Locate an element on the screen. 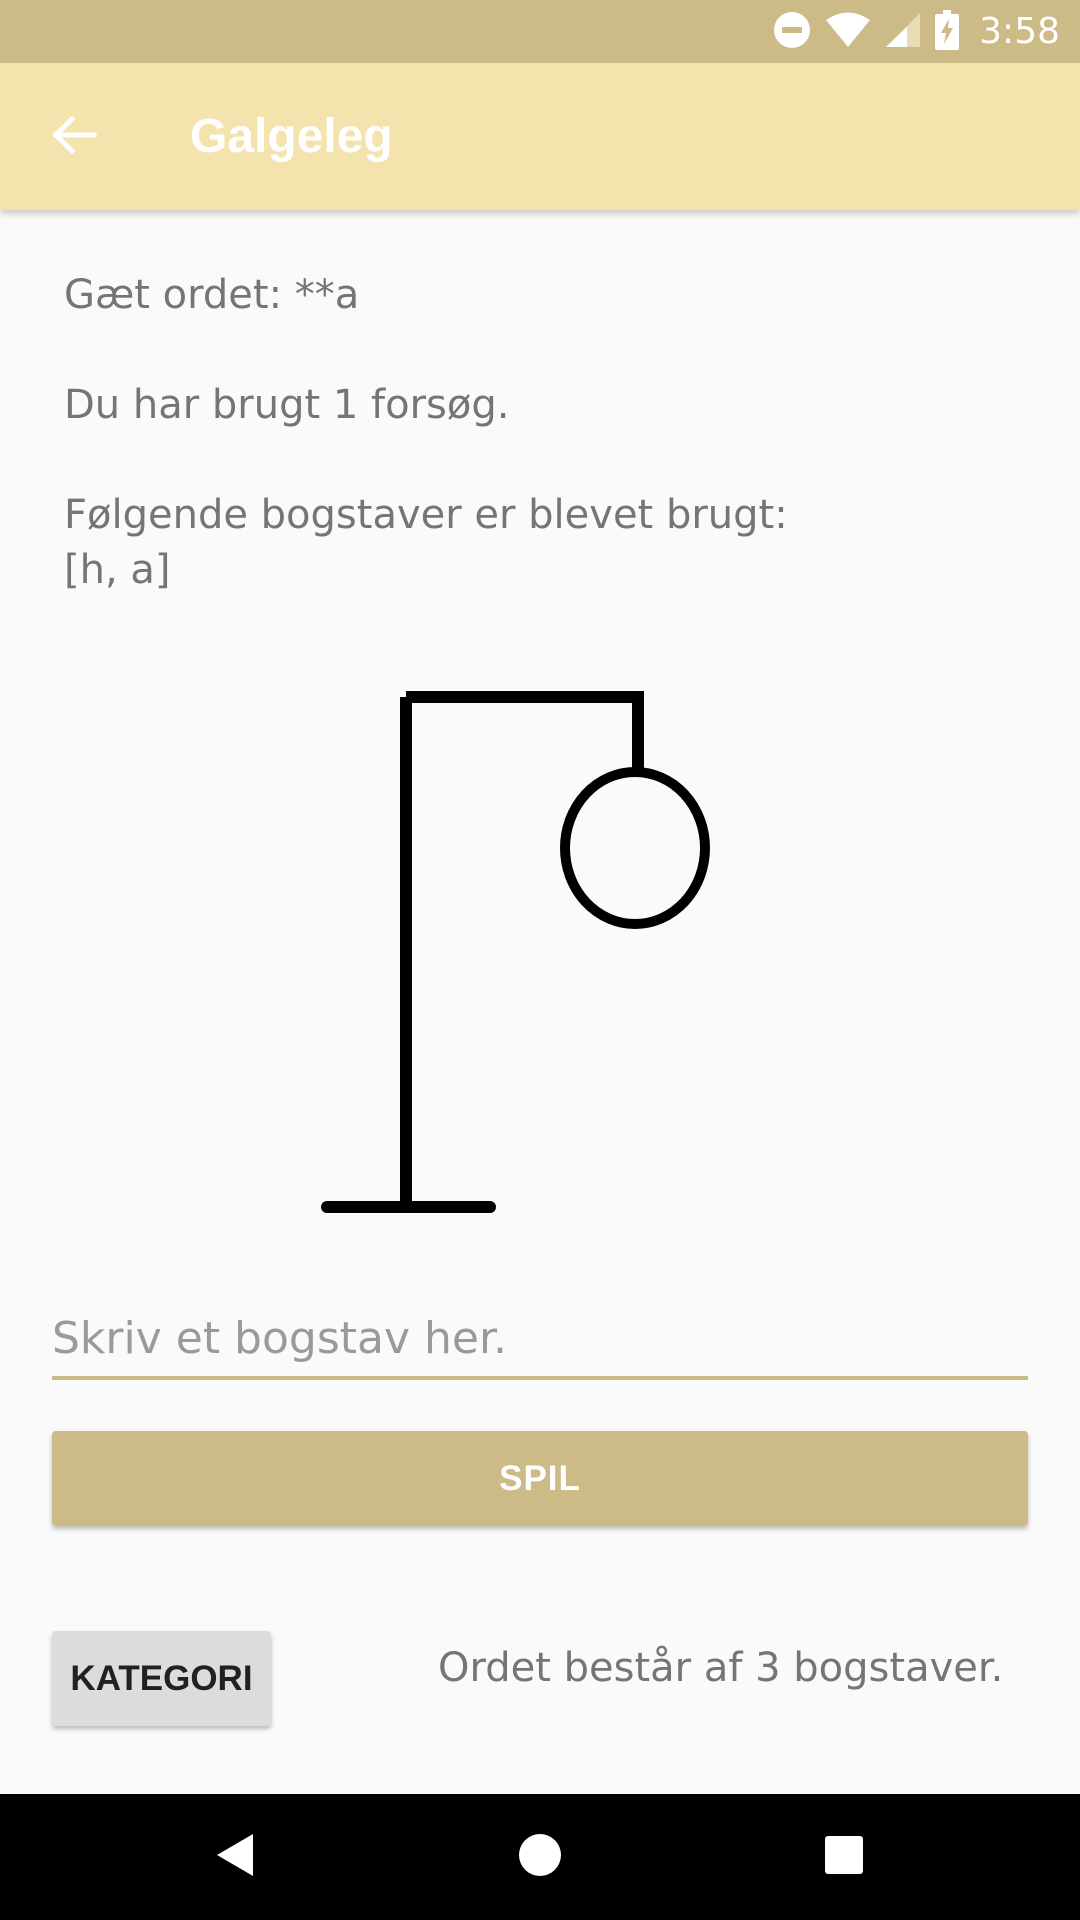 This screenshot has height=1920, width=1080. recents-square-icon is located at coordinates (844, 1857).